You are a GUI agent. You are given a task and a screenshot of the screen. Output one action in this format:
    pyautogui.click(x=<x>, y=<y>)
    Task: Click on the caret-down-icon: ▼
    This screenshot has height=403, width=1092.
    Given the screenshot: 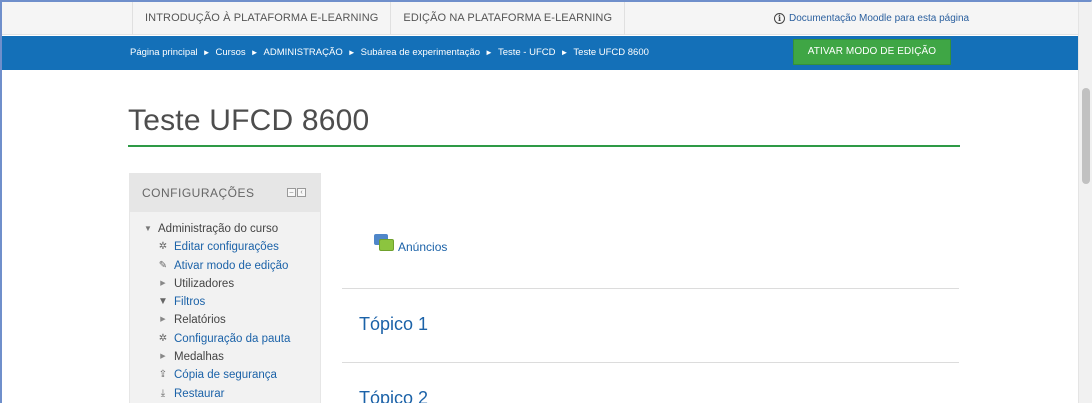 What is the action you would take?
    pyautogui.click(x=148, y=228)
    